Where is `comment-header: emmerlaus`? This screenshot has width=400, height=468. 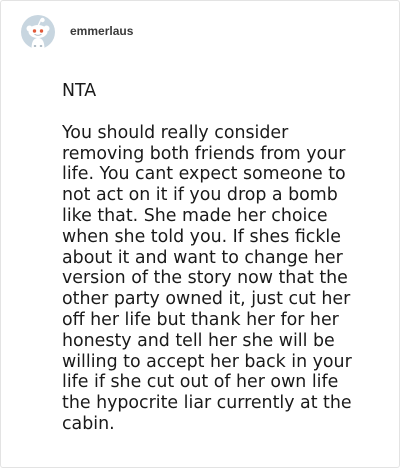
comment-header: emmerlaus is located at coordinates (77, 32).